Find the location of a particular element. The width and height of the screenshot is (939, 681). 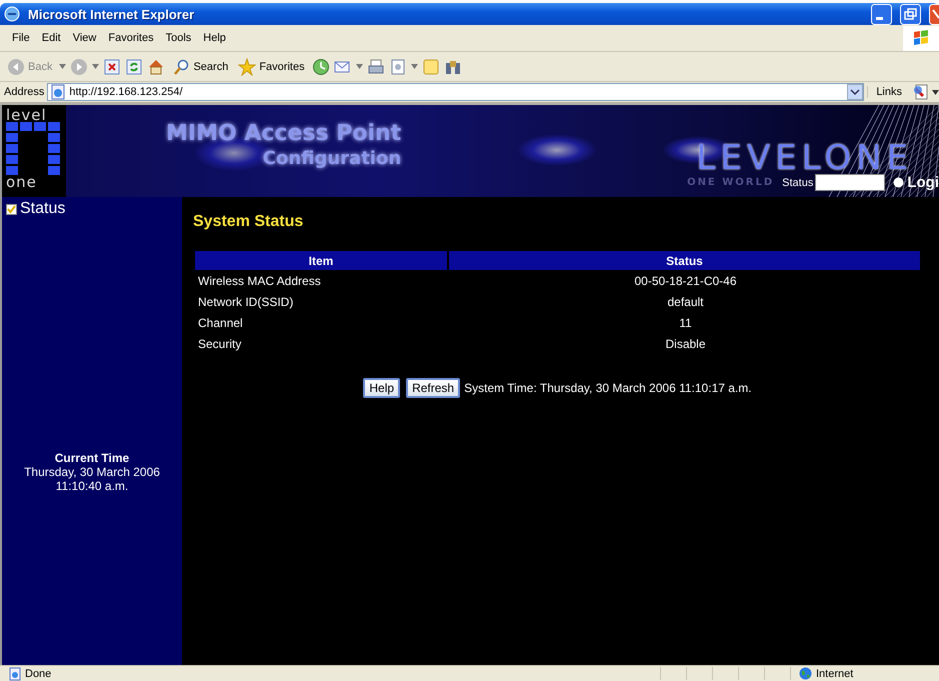

page-heading: System Status is located at coordinates (248, 222).